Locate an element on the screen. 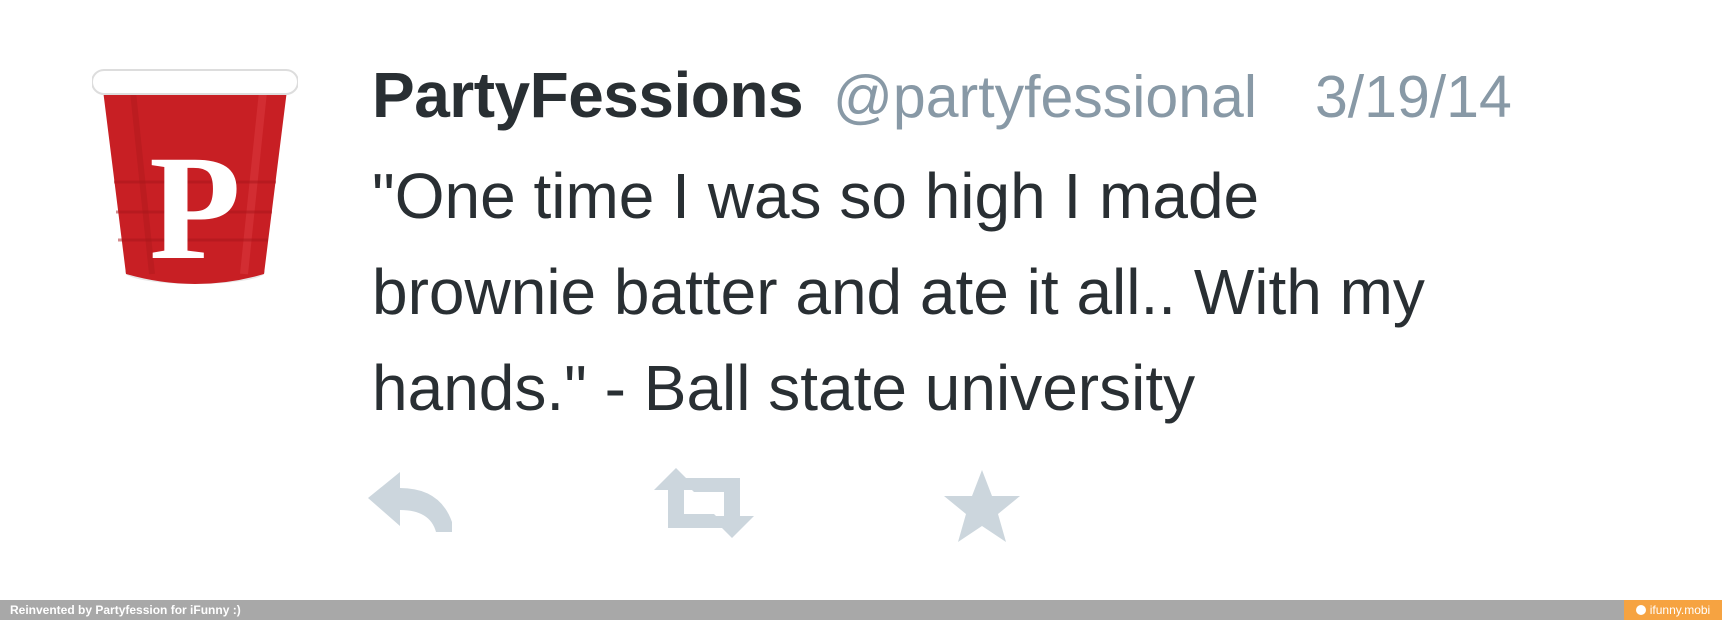 The height and width of the screenshot is (620, 1722). reply-icon is located at coordinates (410, 502).